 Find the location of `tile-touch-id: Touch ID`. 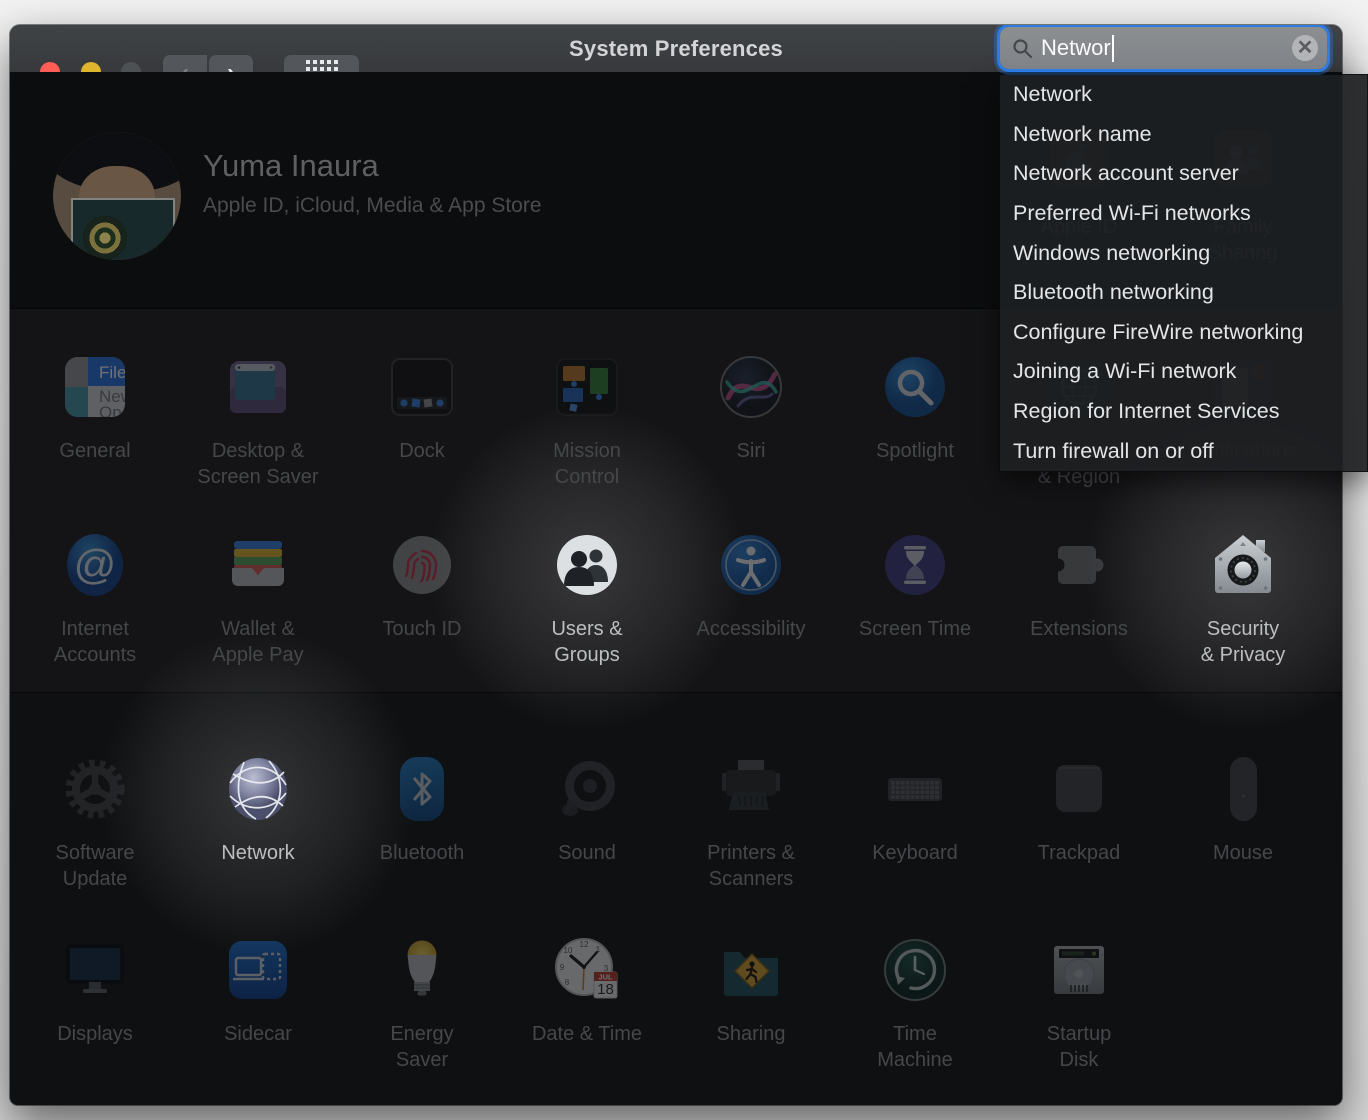

tile-touch-id: Touch ID is located at coordinates (422, 585).